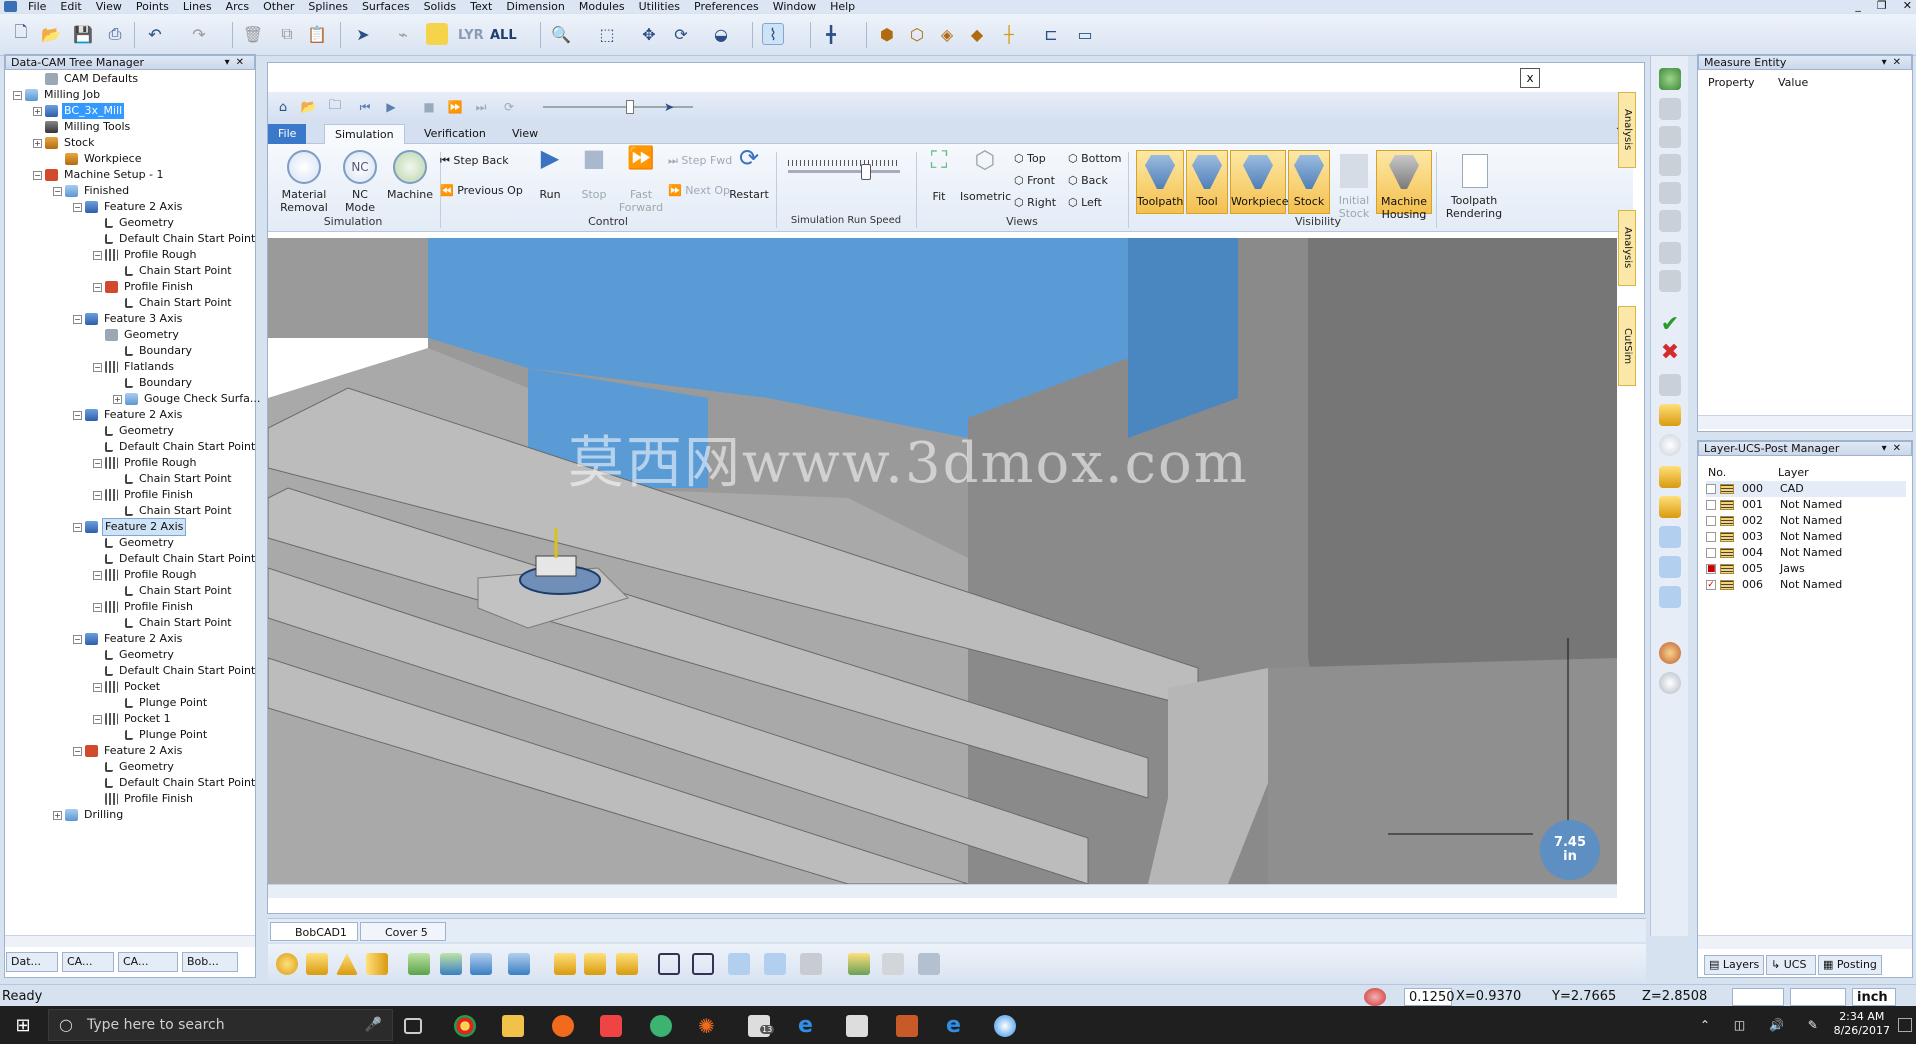  What do you see at coordinates (1051, 34) in the screenshot?
I see `ucs-icon: ⊏` at bounding box center [1051, 34].